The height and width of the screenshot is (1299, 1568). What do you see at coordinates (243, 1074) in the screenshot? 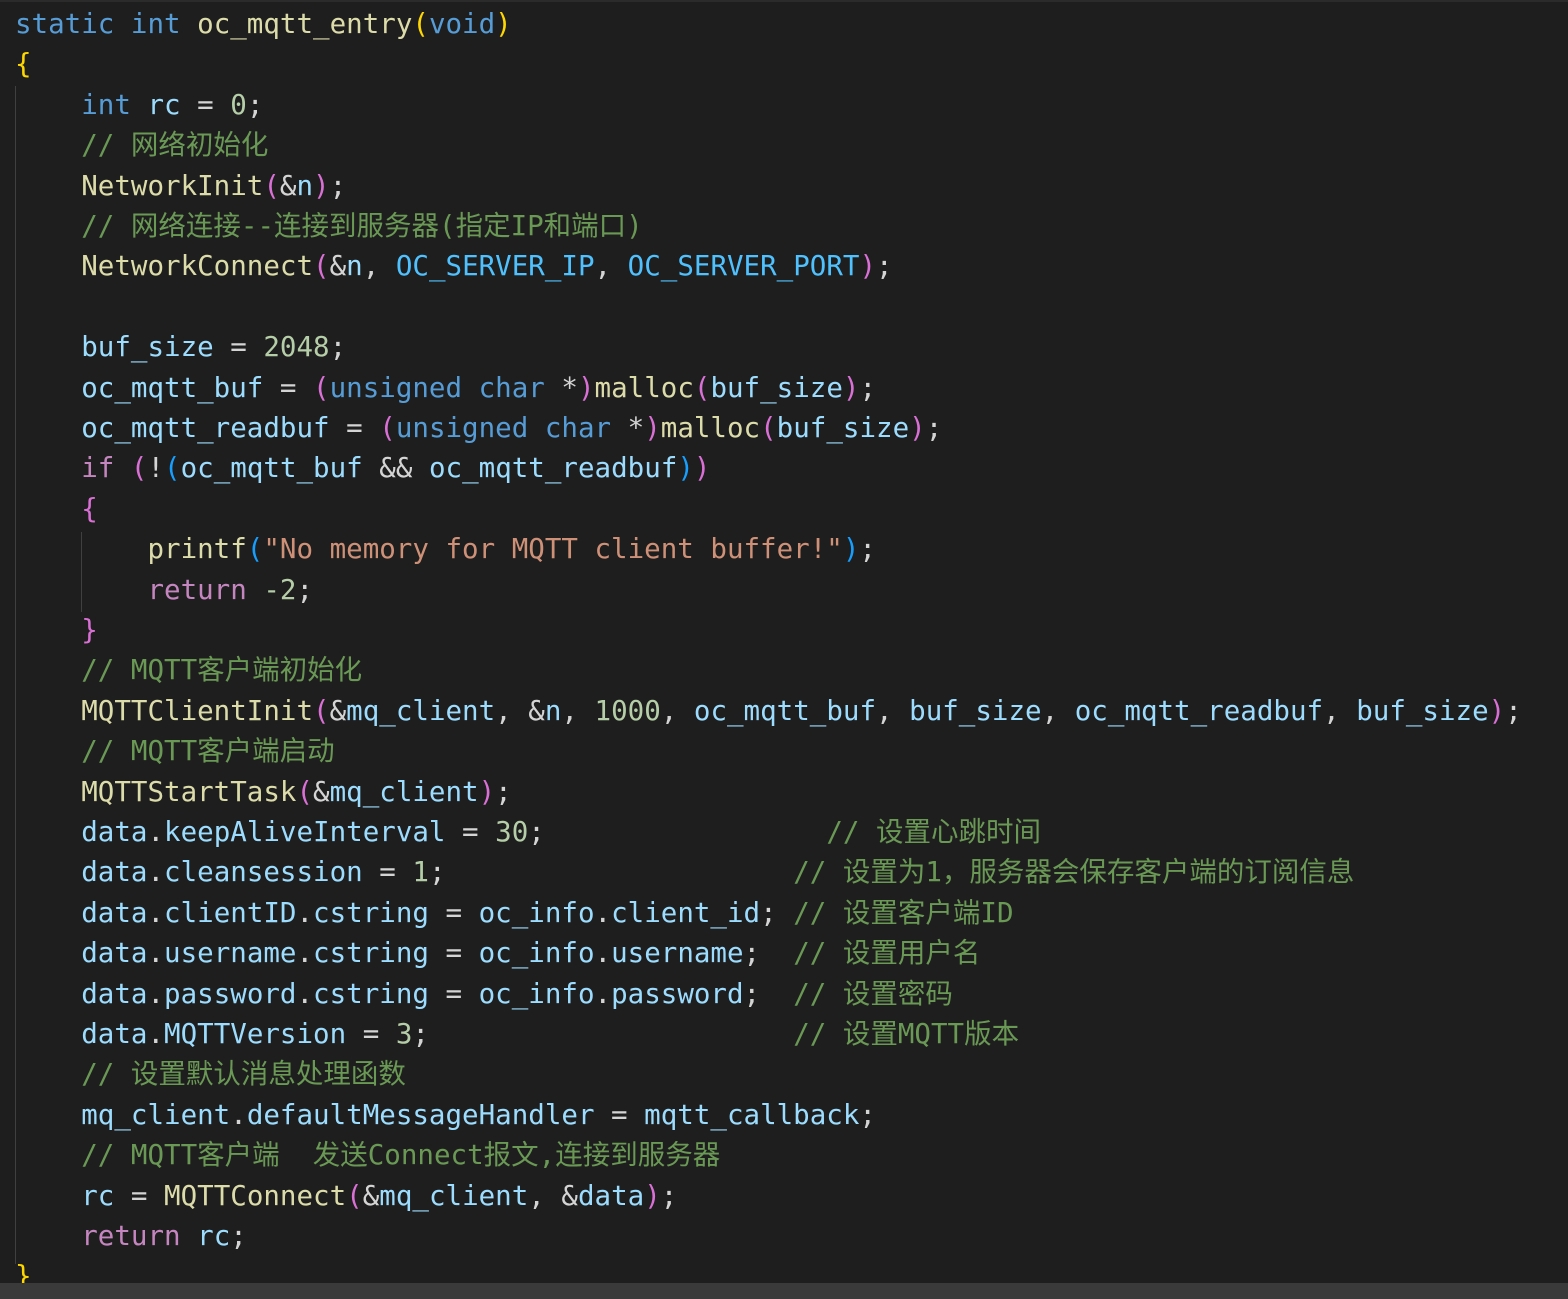
I see `code-token: // 设置默认消息处理函数` at bounding box center [243, 1074].